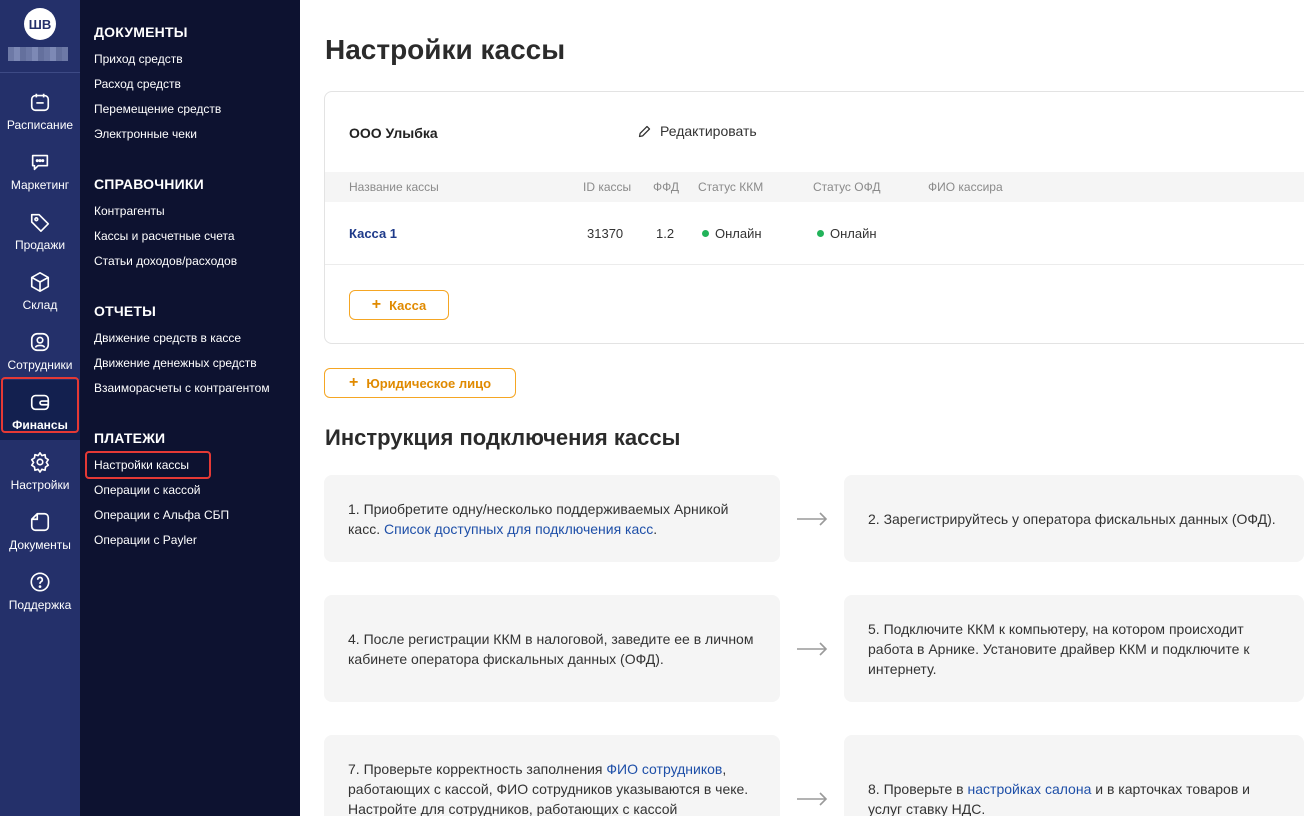 The height and width of the screenshot is (816, 1304). What do you see at coordinates (664, 769) in the screenshot?
I see `employee-names-link: ФИО сотрудников` at bounding box center [664, 769].